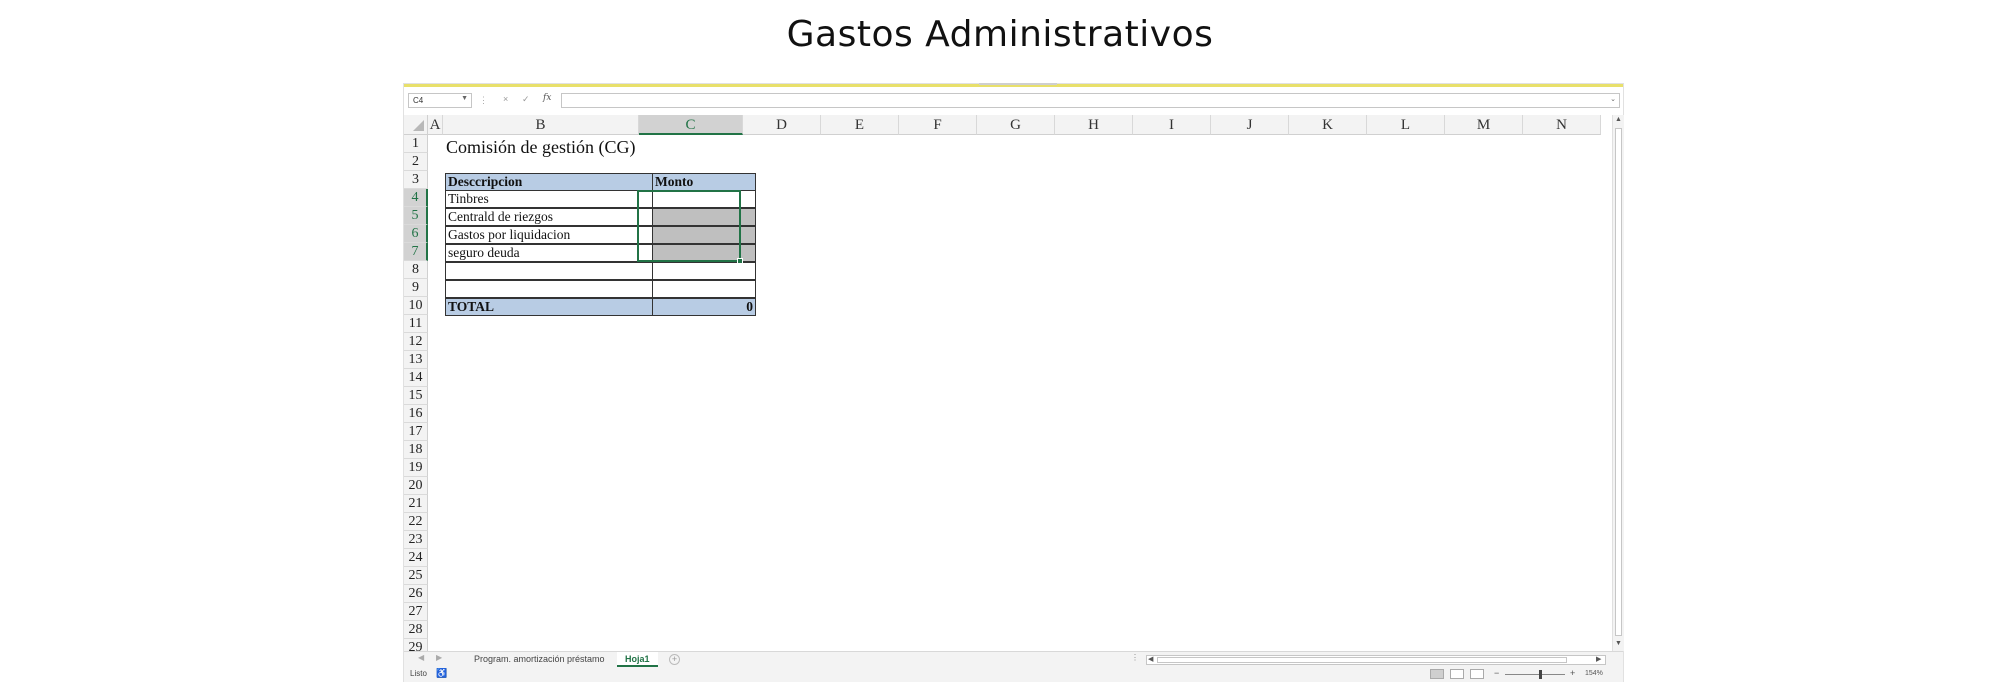 Image resolution: width=2000 pixels, height=700 pixels. Describe the element at coordinates (505, 99) in the screenshot. I see `cancel-formula-icon: ×` at that location.